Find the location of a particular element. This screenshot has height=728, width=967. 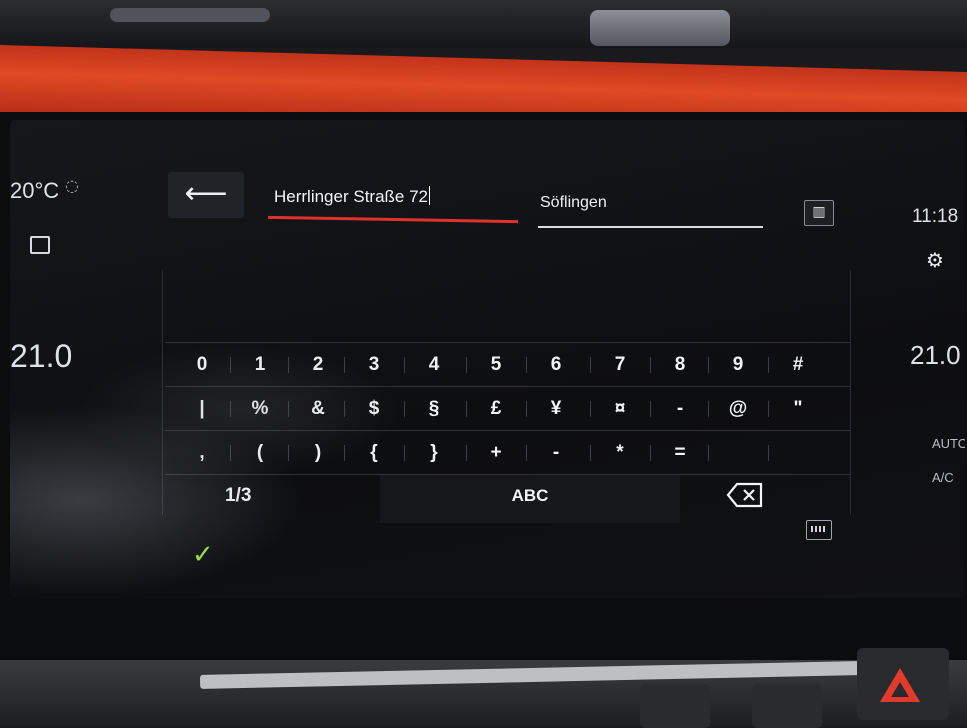

abc-key: ABC is located at coordinates (530, 499).